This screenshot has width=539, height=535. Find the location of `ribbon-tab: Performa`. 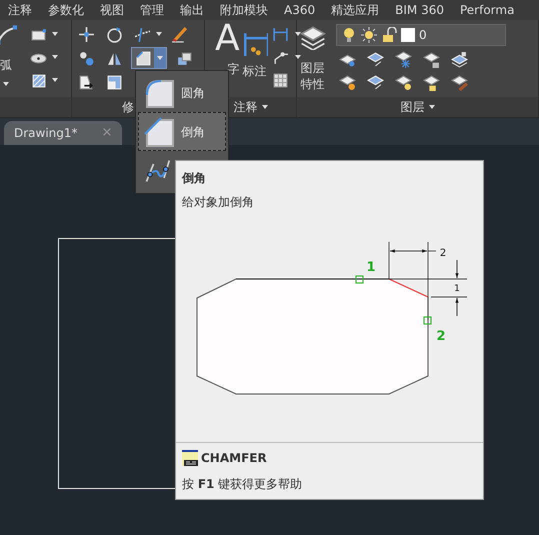

ribbon-tab: Performa is located at coordinates (487, 10).